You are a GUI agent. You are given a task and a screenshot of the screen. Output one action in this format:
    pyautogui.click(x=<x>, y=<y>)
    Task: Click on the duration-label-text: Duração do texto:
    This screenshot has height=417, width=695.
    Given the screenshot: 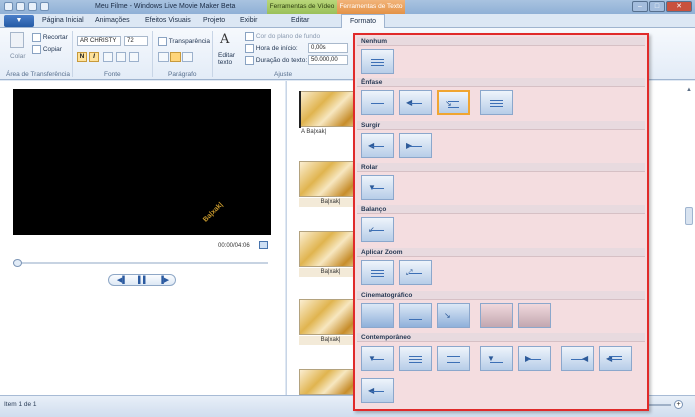 What is the action you would take?
    pyautogui.click(x=281, y=61)
    